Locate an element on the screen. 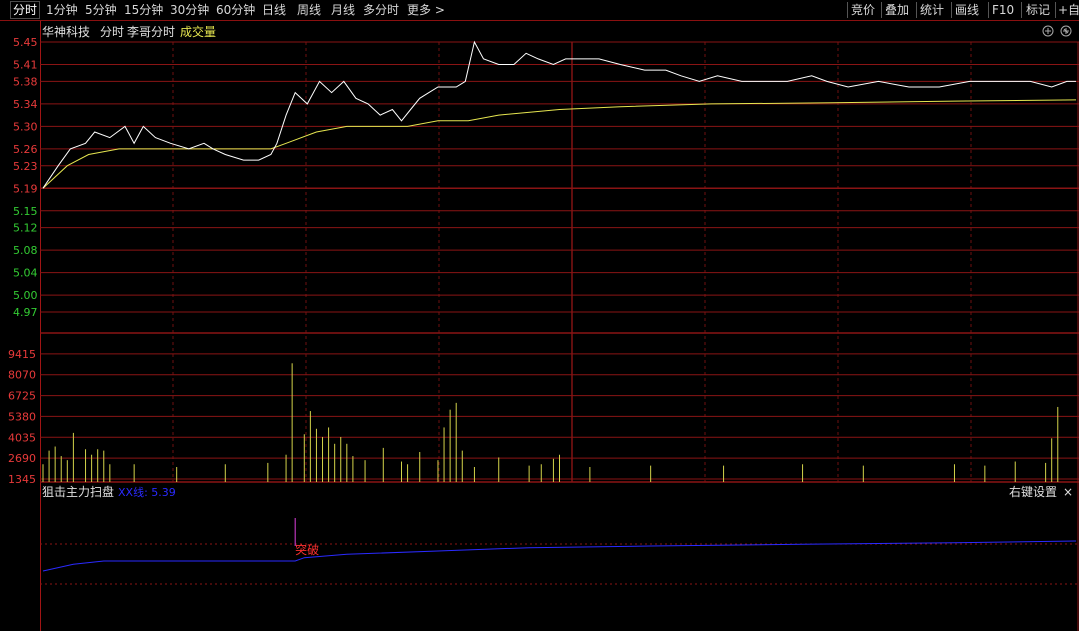  toolbar-tool-4: F10 is located at coordinates (1003, 10).